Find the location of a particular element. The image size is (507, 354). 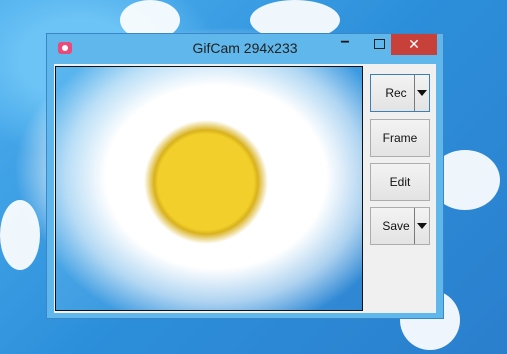

edit-button: Edit is located at coordinates (400, 182).